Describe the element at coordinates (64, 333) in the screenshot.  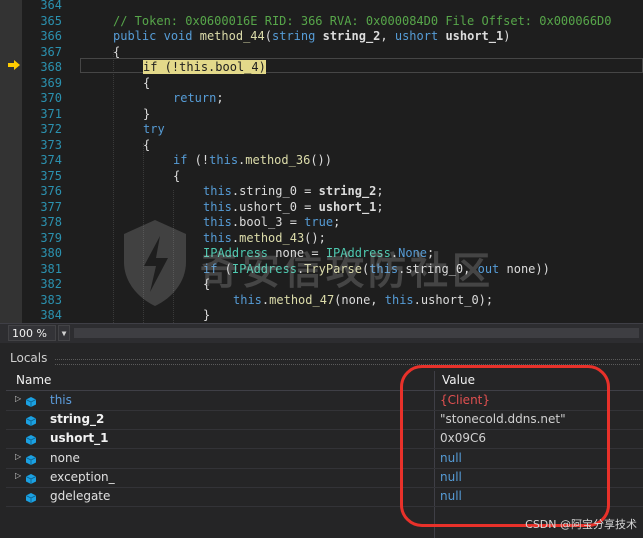
I see `zoom-dropdown-icon: ▼` at that location.